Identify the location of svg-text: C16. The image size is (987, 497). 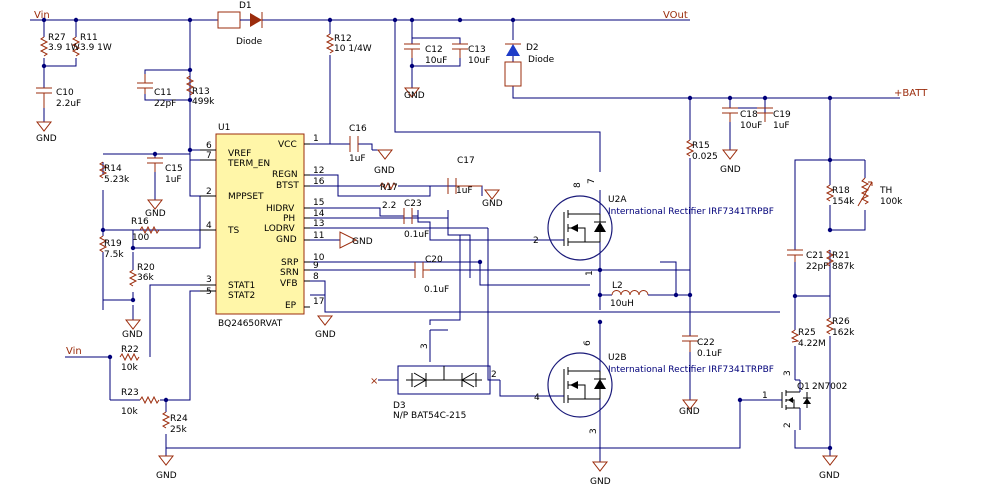
(358, 129).